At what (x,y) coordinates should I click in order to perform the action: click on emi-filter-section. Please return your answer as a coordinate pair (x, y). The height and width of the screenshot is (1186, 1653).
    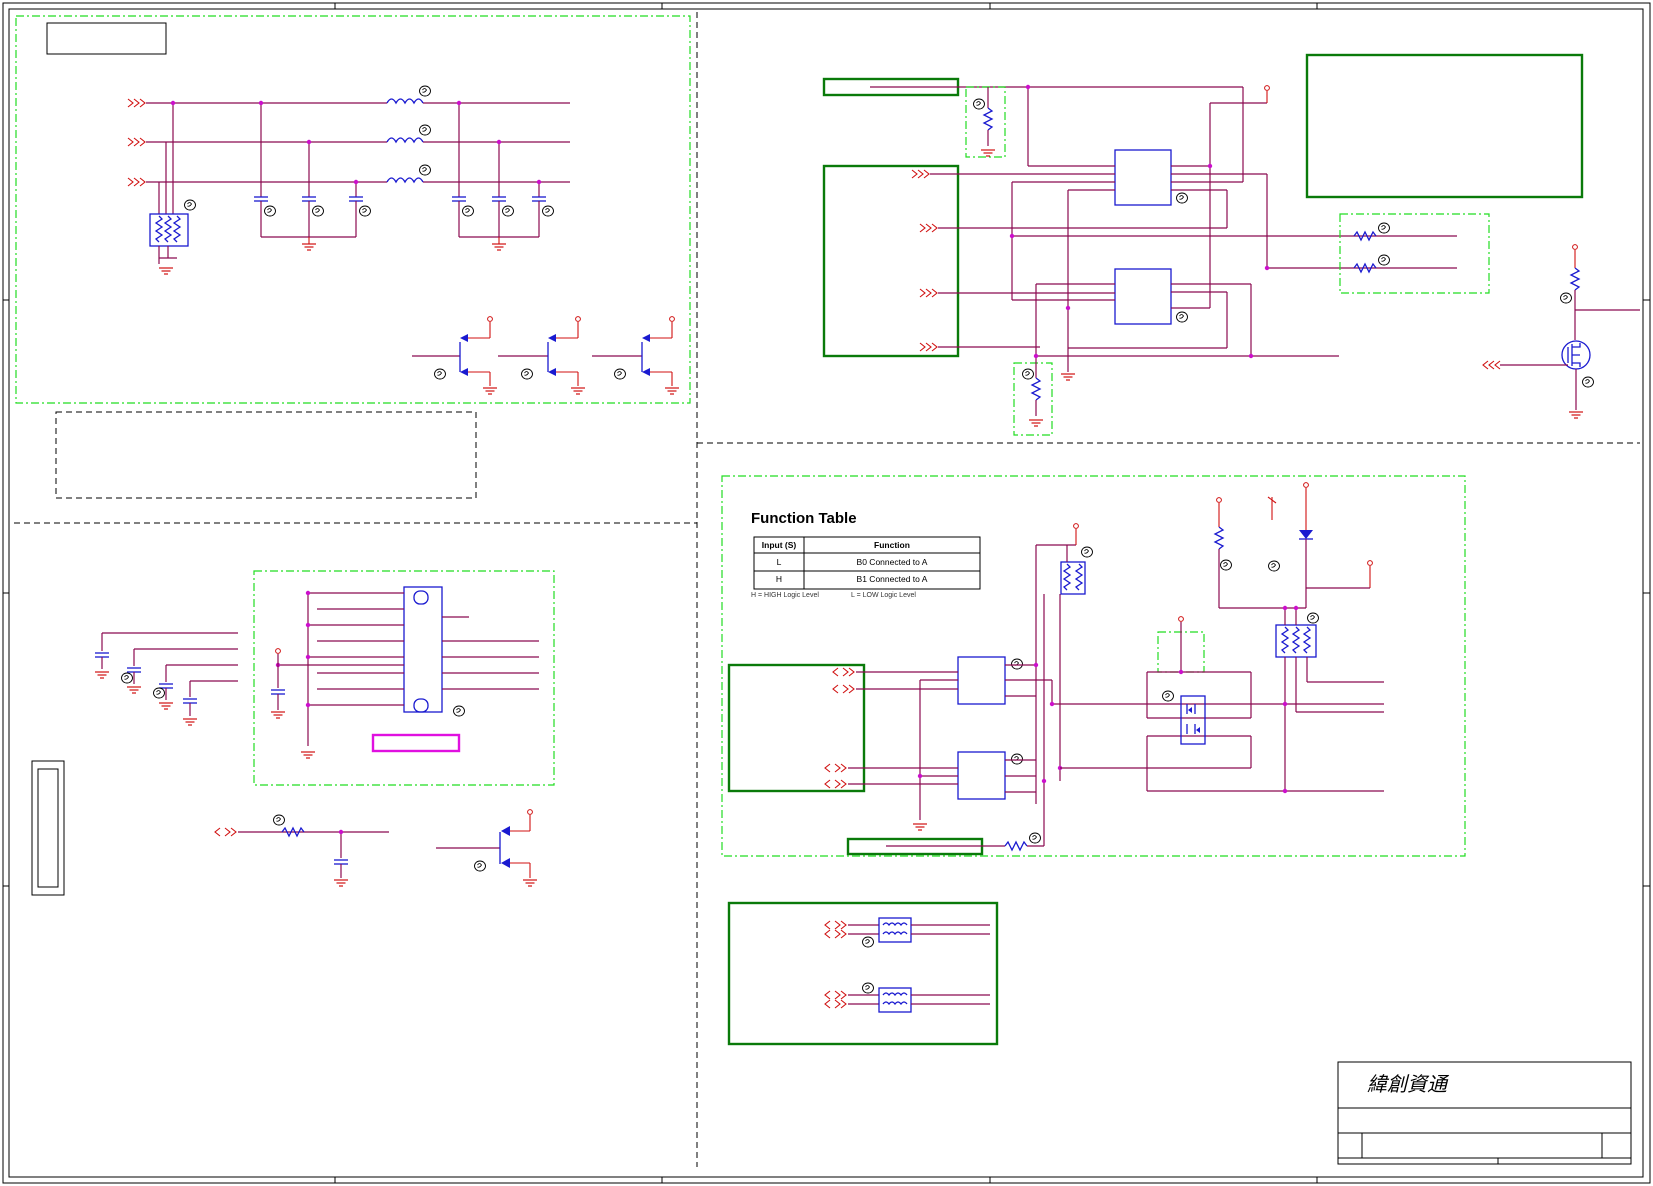
    Looking at the image, I should click on (353, 209).